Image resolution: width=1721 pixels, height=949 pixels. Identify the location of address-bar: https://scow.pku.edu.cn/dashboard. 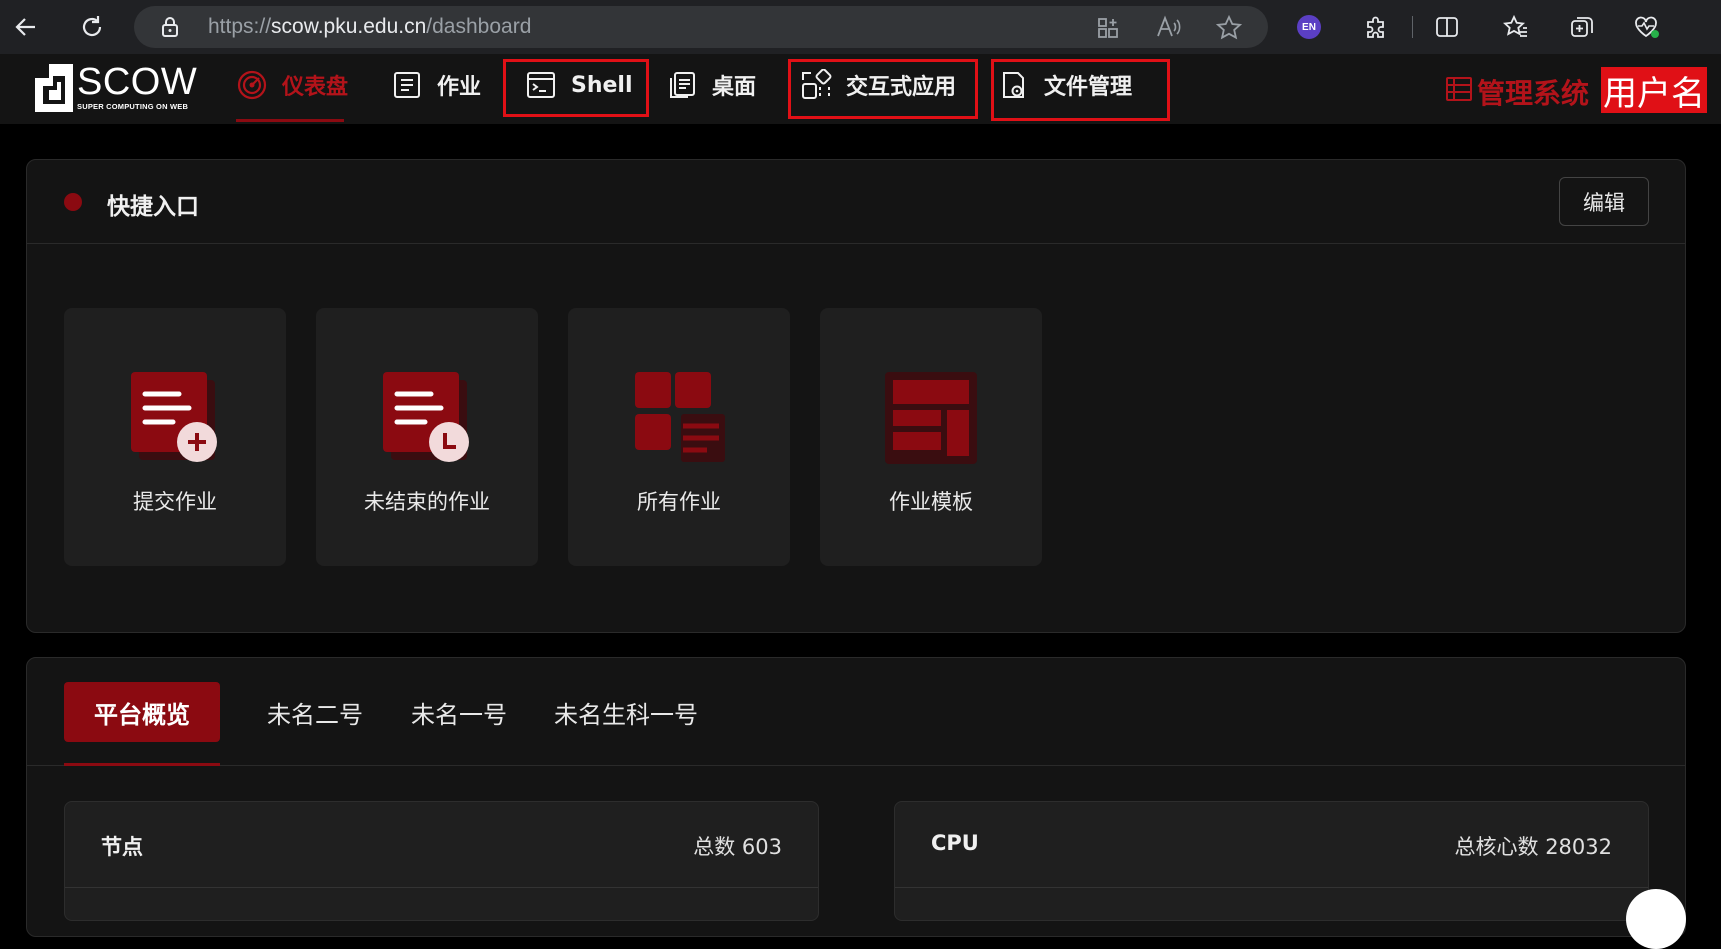
(701, 27).